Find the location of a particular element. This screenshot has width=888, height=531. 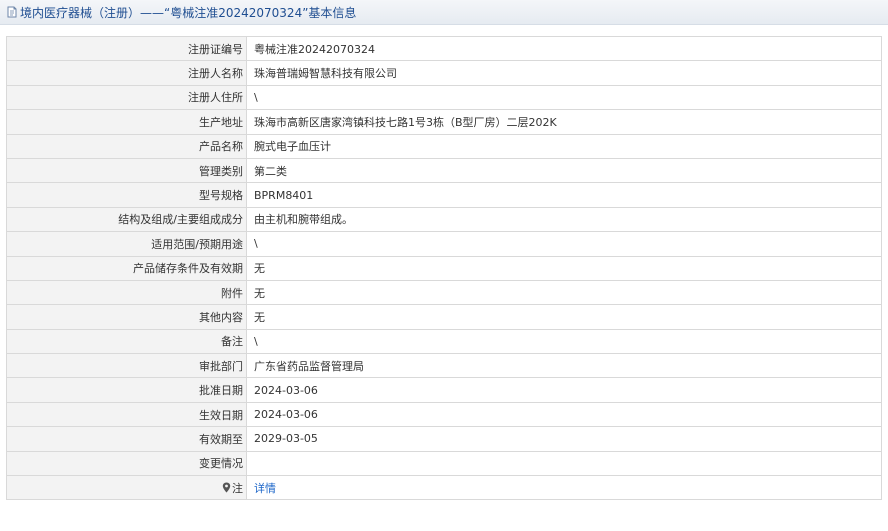

table-row: 附件无 is located at coordinates (444, 292).